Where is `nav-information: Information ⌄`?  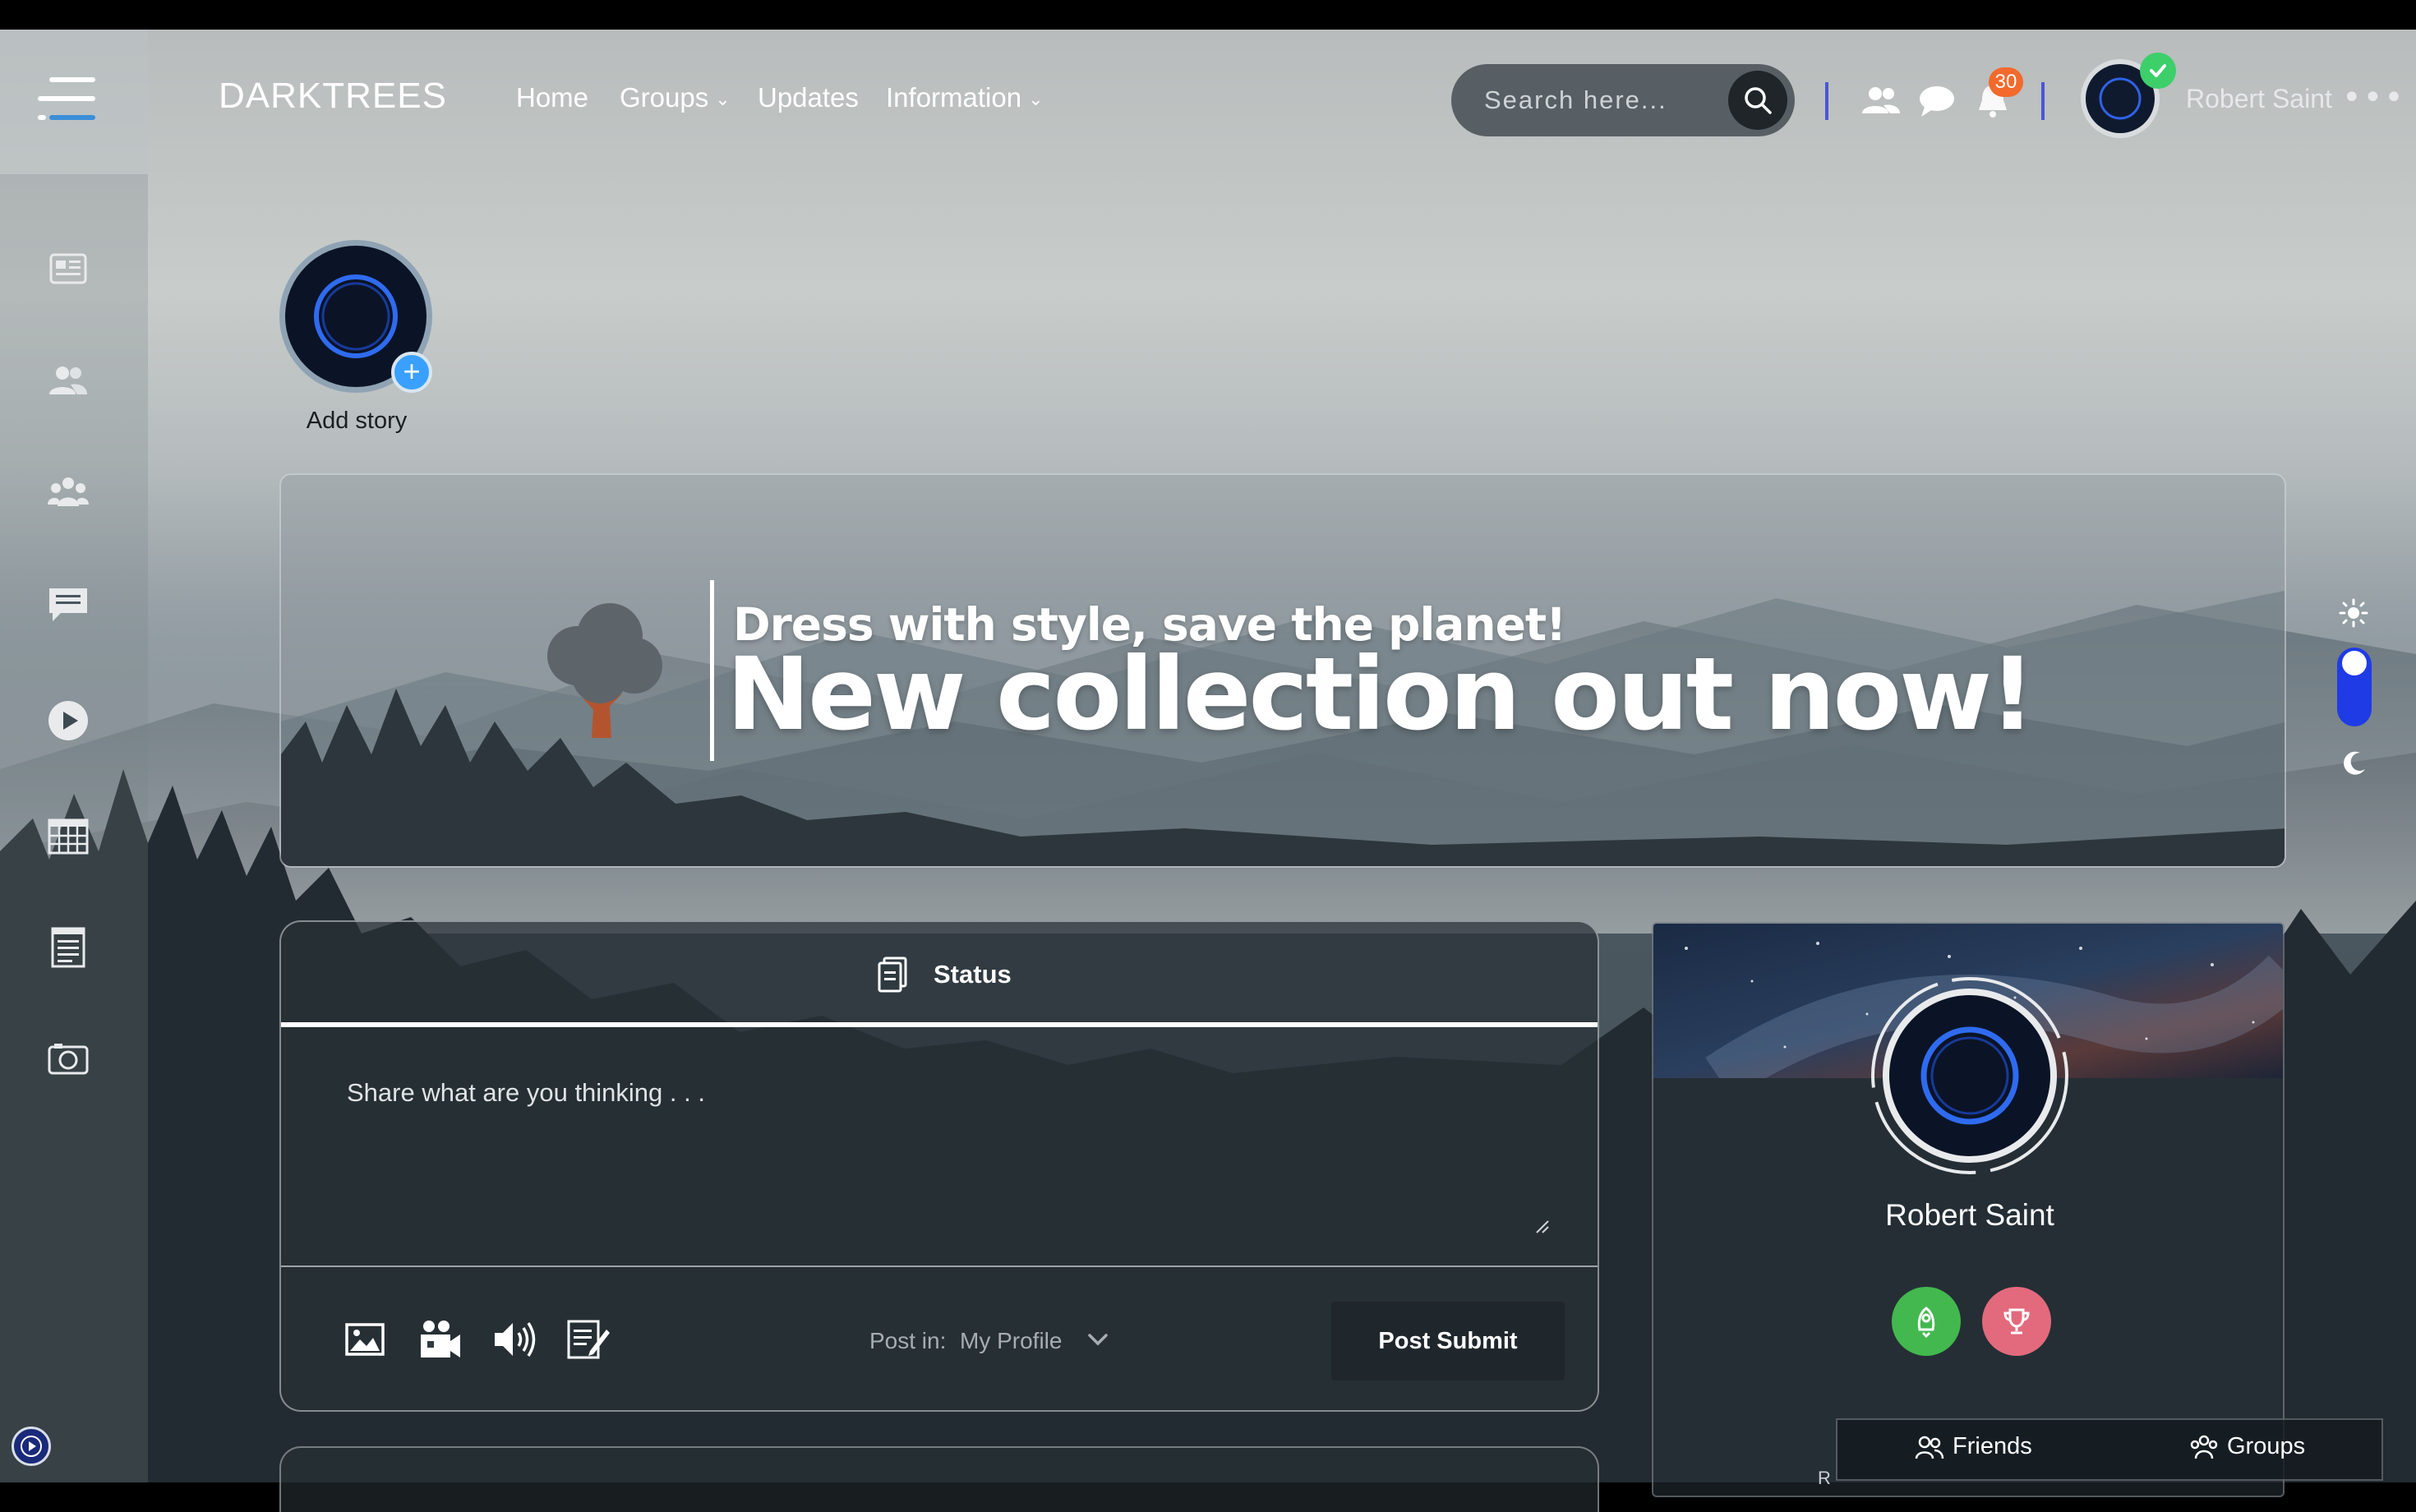 nav-information: Information ⌄ is located at coordinates (965, 98).